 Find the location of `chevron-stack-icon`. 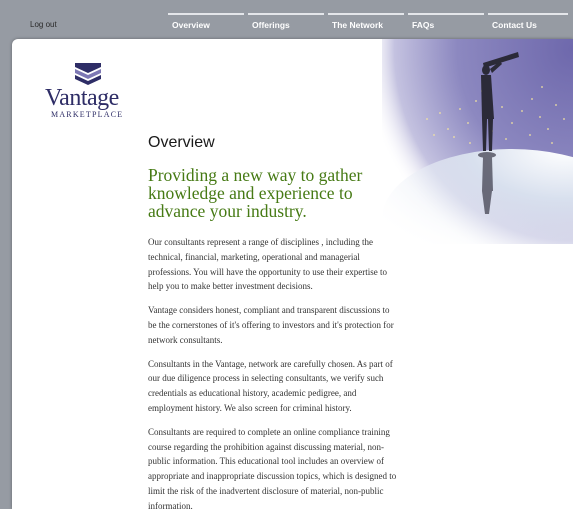

chevron-stack-icon is located at coordinates (88, 74).